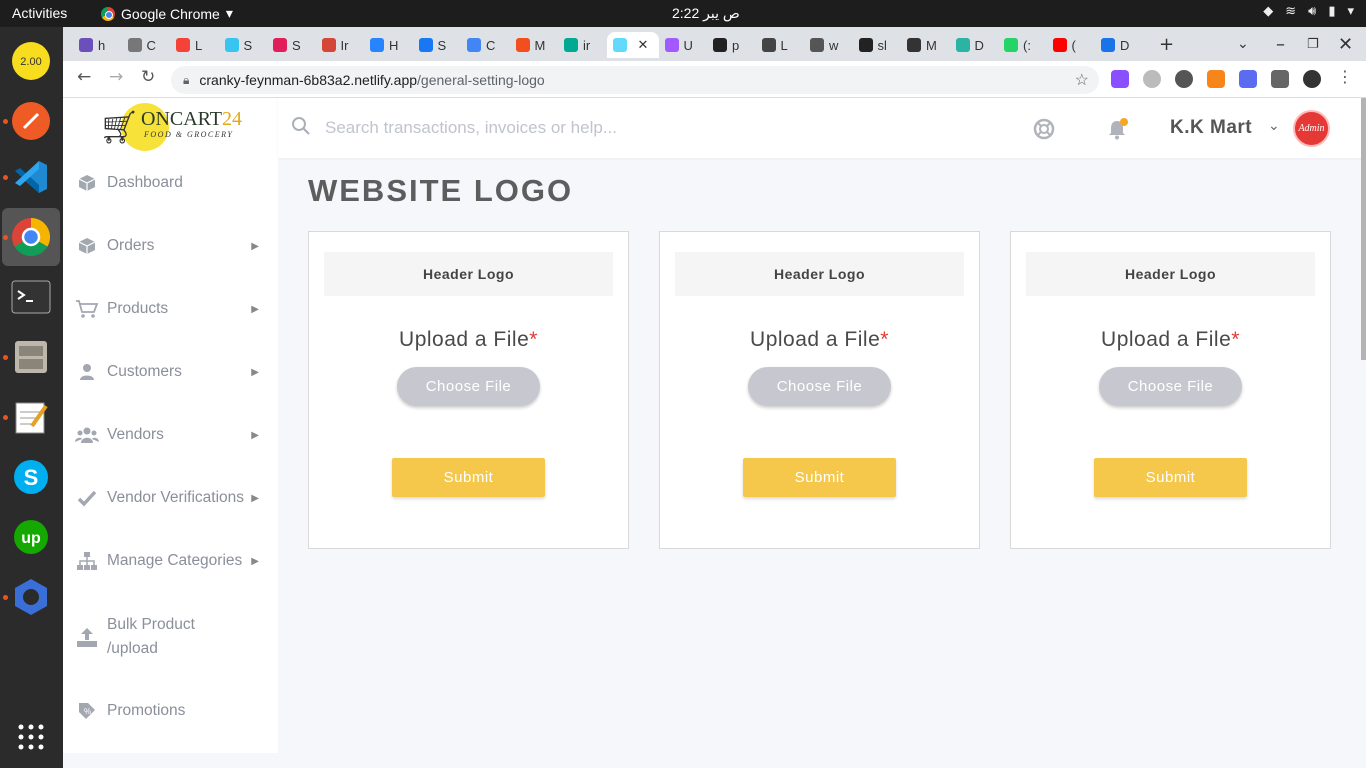 This screenshot has height=768, width=1366. What do you see at coordinates (135, 434) in the screenshot?
I see `sidebar-item-label: Vendors` at bounding box center [135, 434].